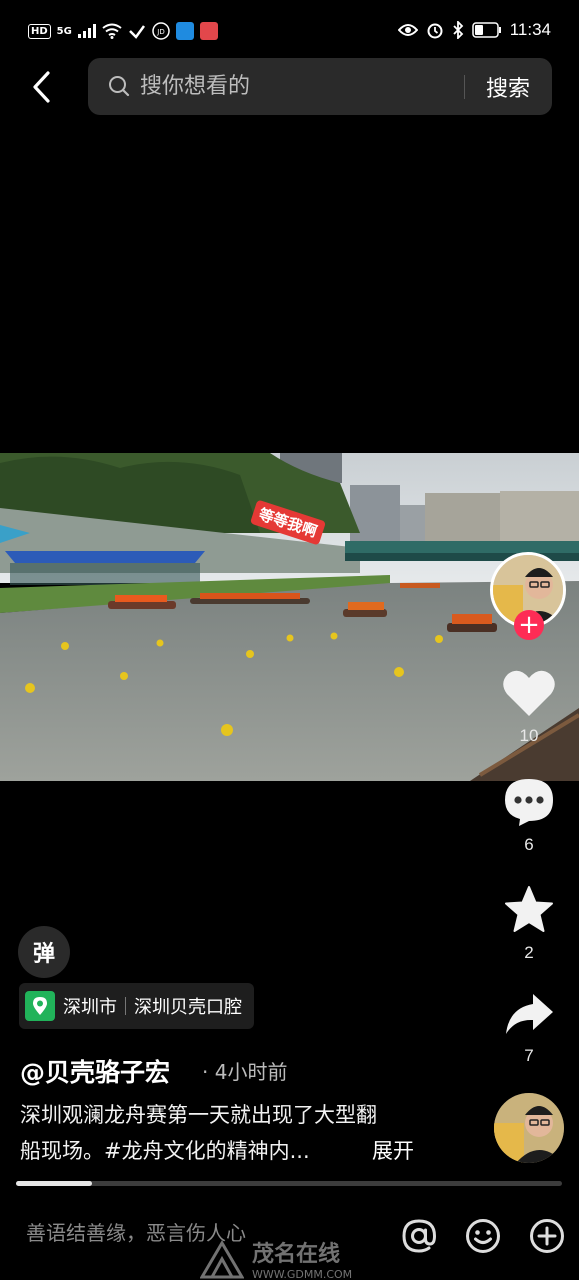 The height and width of the screenshot is (1280, 579). I want to click on like-button: 10, so click(529, 707).